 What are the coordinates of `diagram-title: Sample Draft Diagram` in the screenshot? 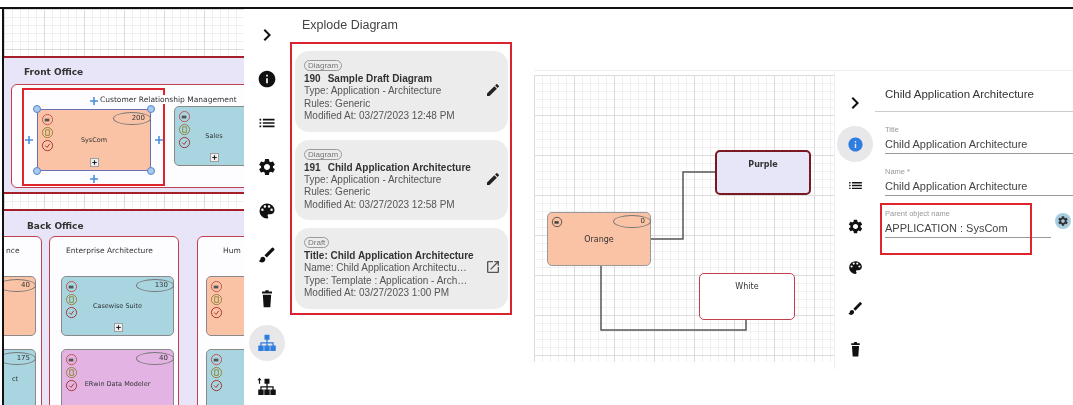 It's located at (380, 78).